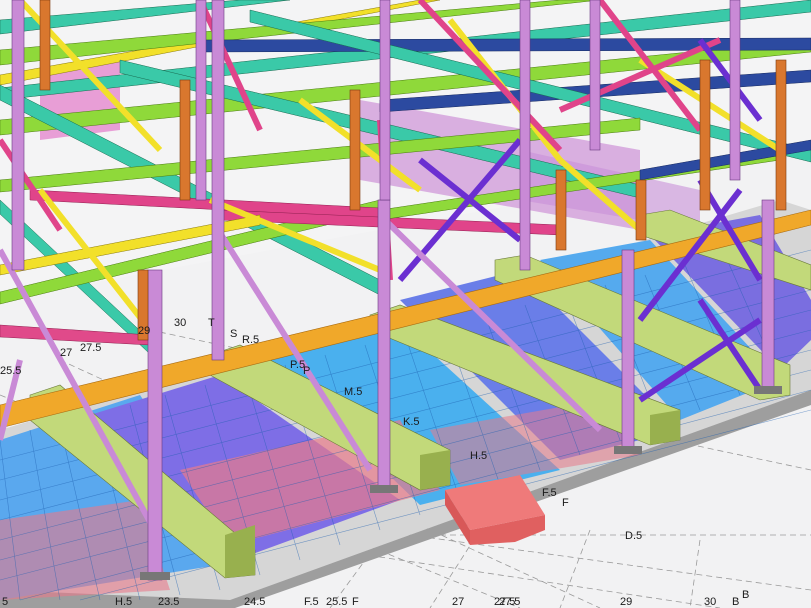 The width and height of the screenshot is (811, 608). What do you see at coordinates (311, 602) in the screenshot?
I see `grid-label-bottom-f5: F.5` at bounding box center [311, 602].